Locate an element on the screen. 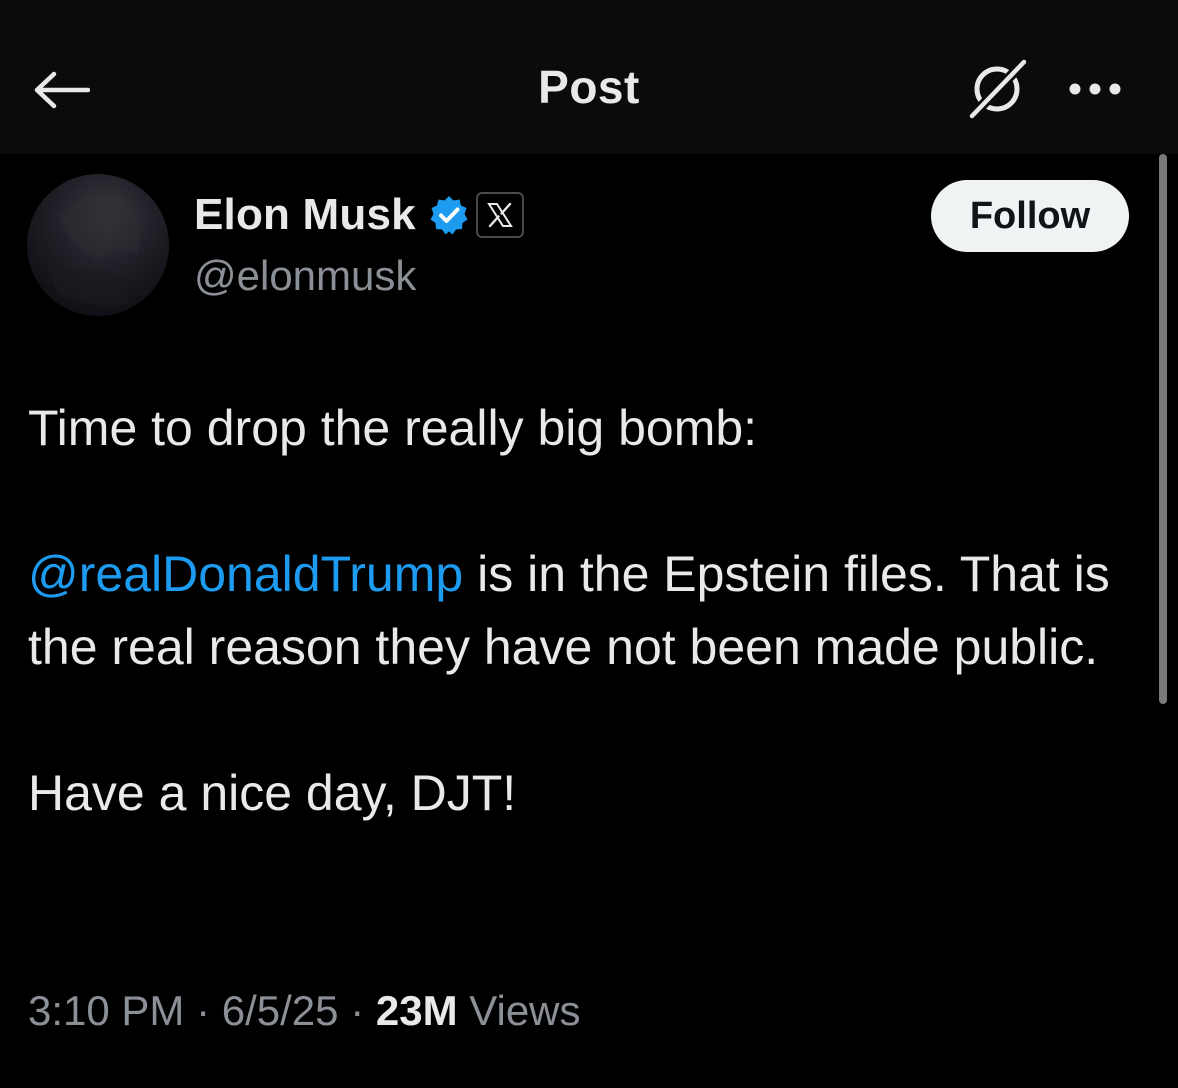 This screenshot has height=1088, width=1178. post-text-line: Time to drop the really big bomb: is located at coordinates (393, 428).